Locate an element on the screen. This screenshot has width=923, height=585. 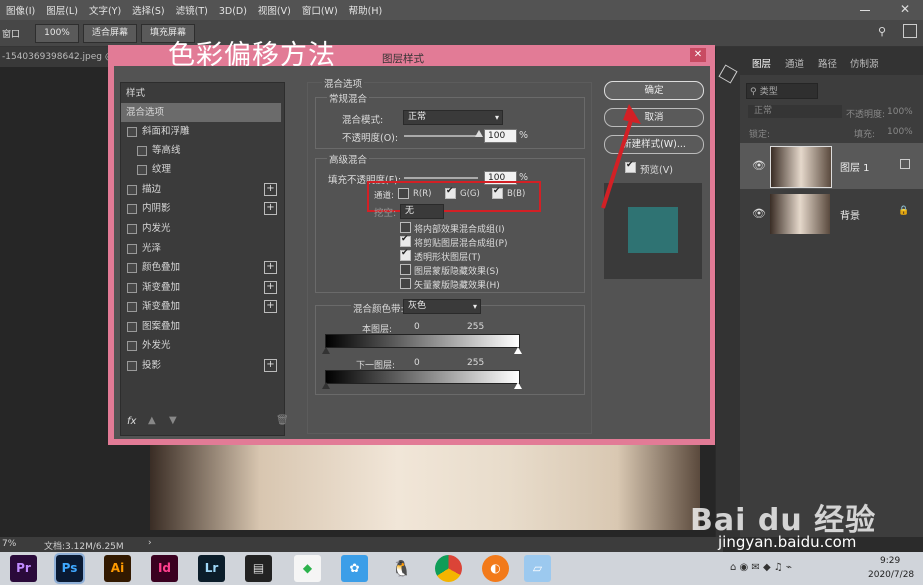
this-layer-white-thumb is located at coordinates (518, 350).